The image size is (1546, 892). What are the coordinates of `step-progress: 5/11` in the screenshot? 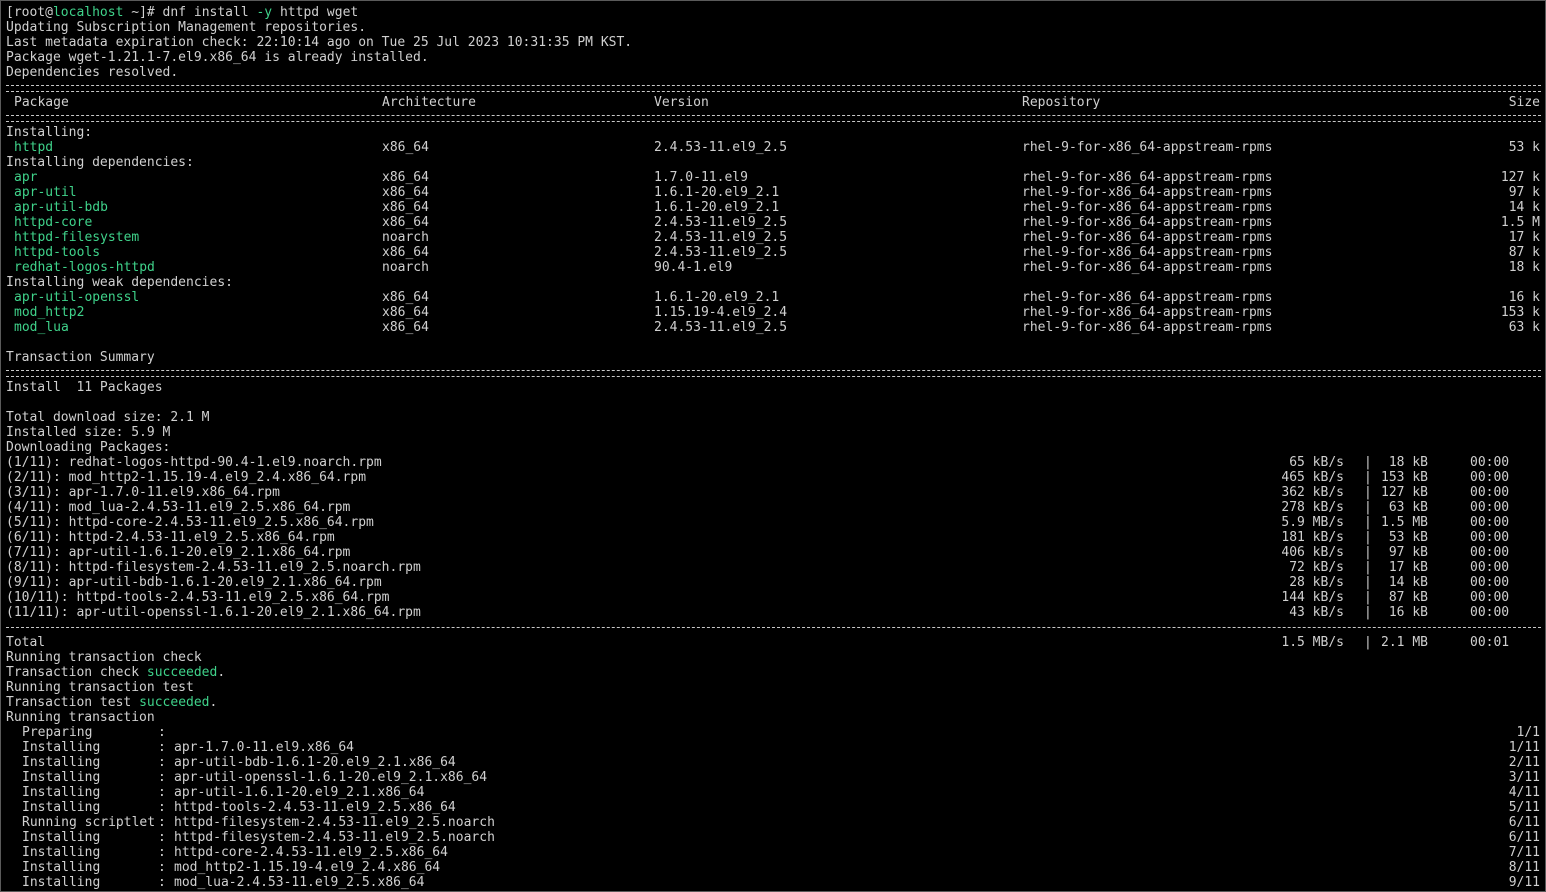 It's located at (1524, 807).